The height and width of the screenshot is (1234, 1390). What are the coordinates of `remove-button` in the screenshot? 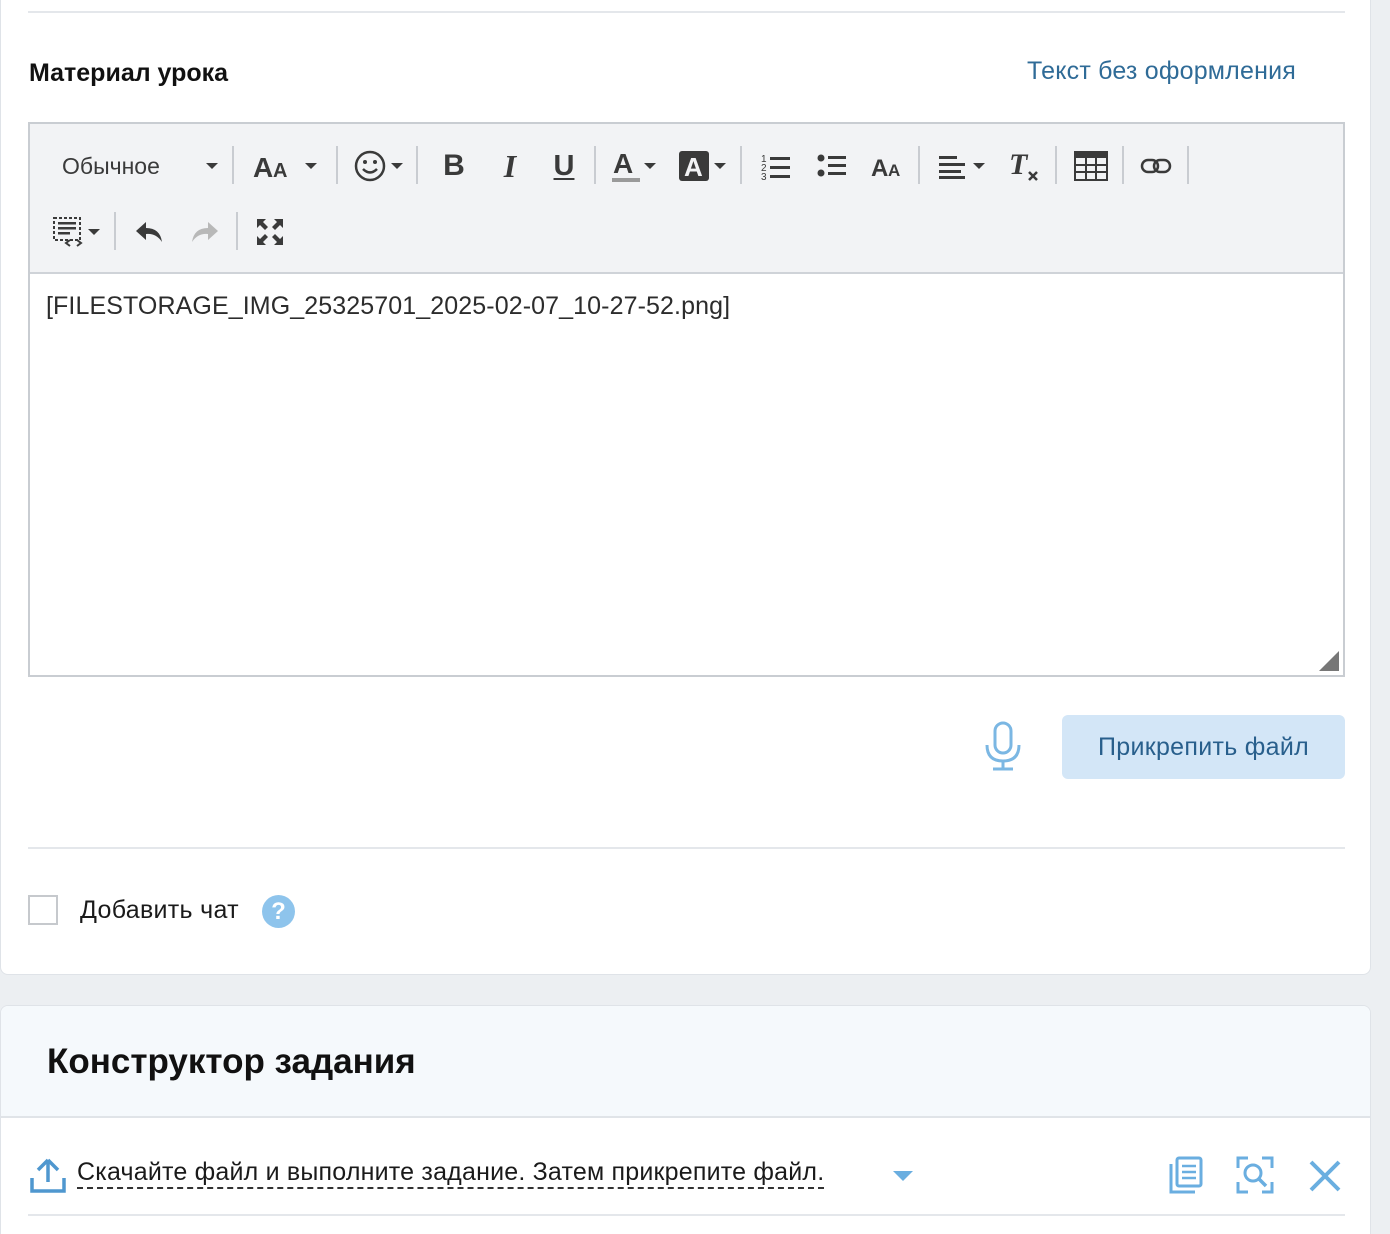 It's located at (1325, 1178).